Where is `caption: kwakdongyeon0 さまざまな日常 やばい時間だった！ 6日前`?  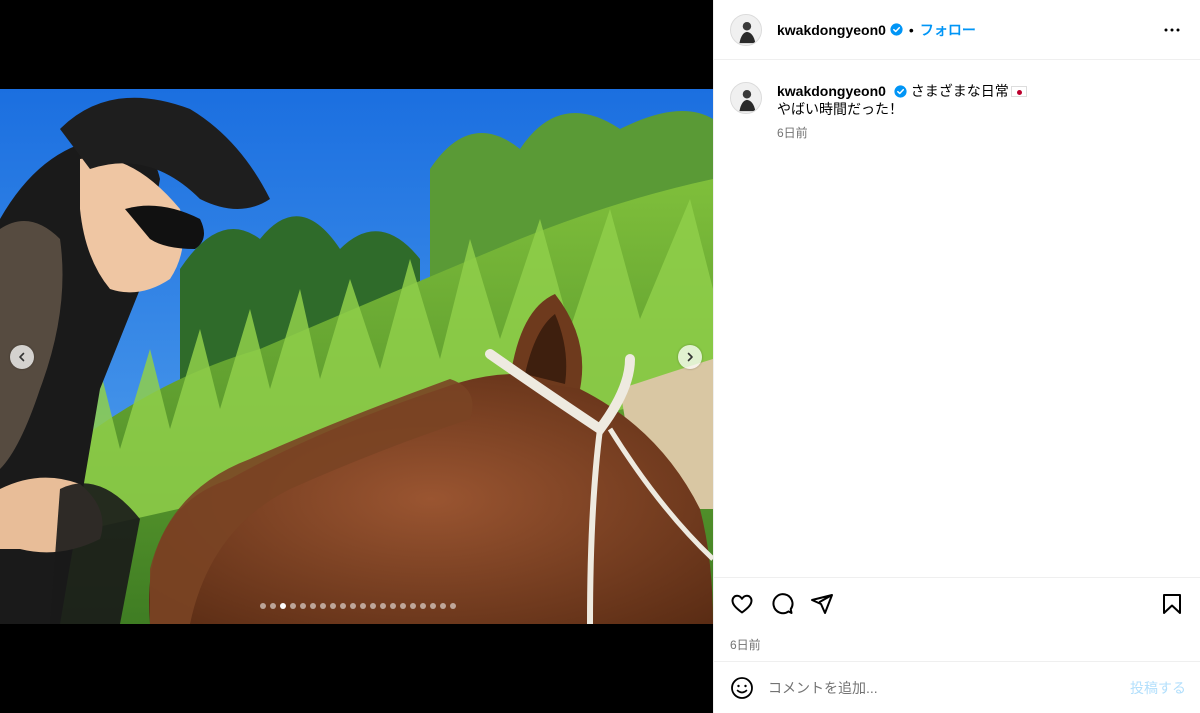
caption: kwakdongyeon0 さまざまな日常 やばい時間だった！ 6日前 is located at coordinates (957, 101).